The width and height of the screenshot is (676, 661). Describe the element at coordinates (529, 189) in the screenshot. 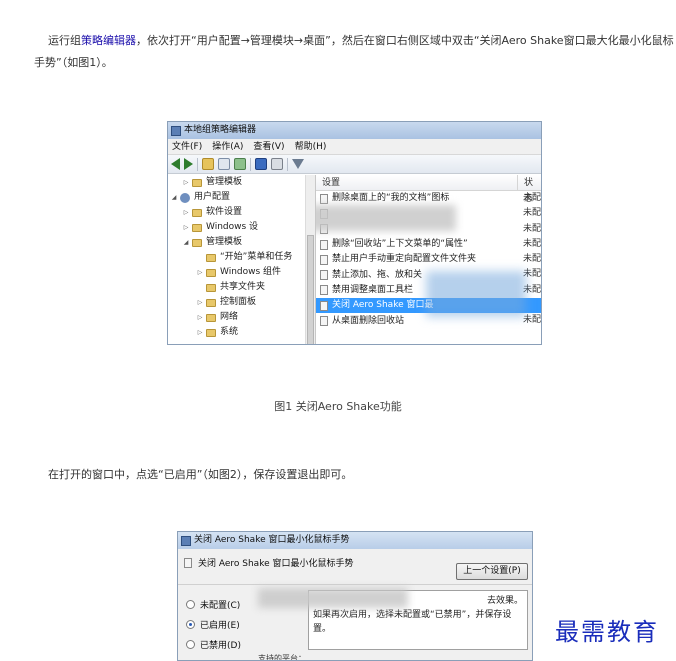

I see `column-header-state: 状态` at that location.